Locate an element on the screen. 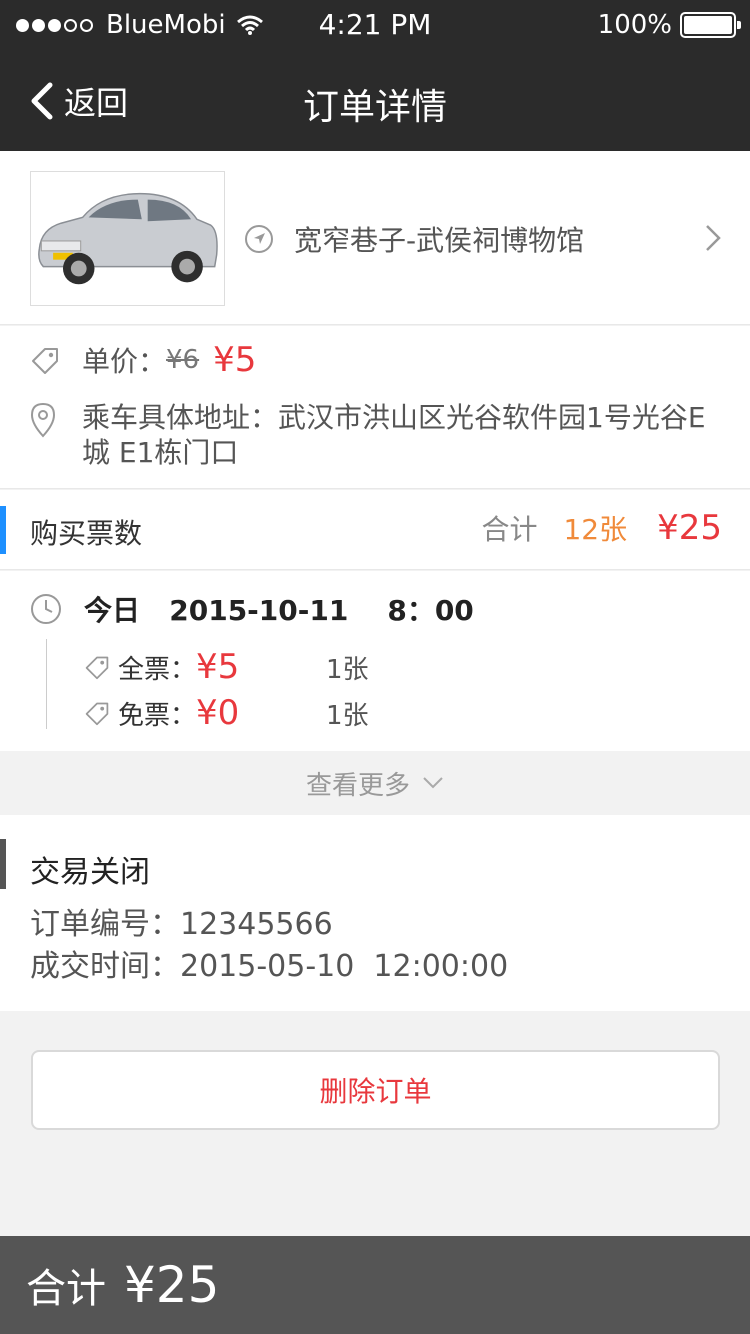 The height and width of the screenshot is (1334, 750). price-address-section: 单价： ¥6 ¥5 乘车具体地址：武汉市洪山区光谷软件园1号光谷E城 E1栋门口 is located at coordinates (375, 407).